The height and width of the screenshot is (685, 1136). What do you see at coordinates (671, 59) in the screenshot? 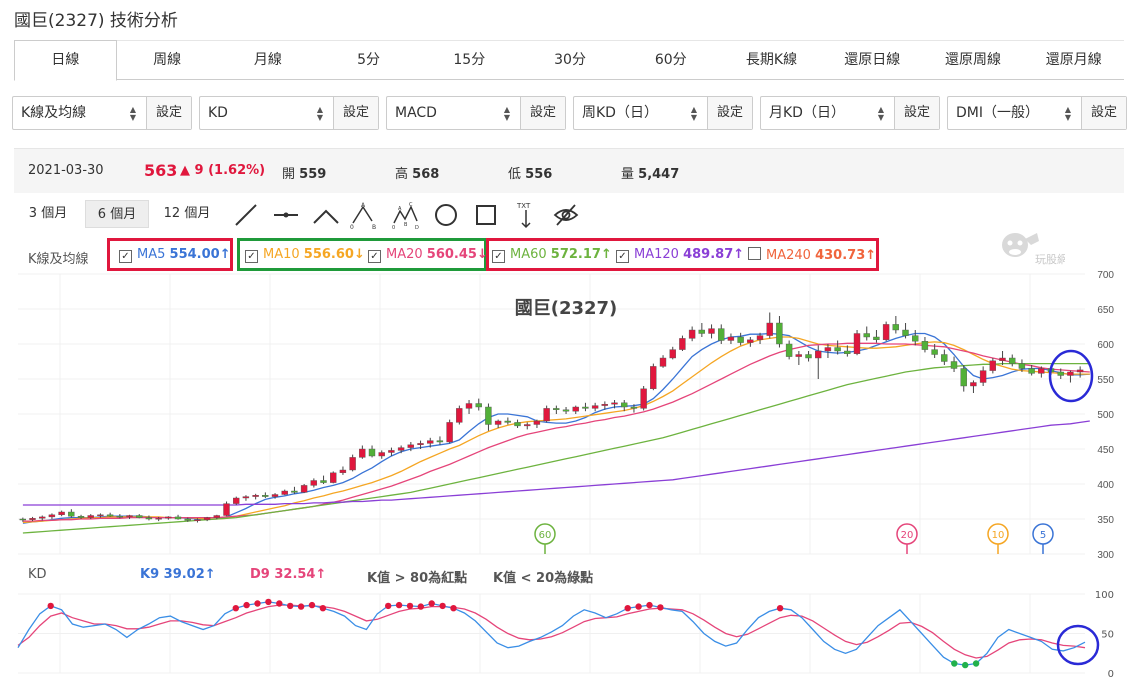
I see `tab-60min: 60分` at bounding box center [671, 59].